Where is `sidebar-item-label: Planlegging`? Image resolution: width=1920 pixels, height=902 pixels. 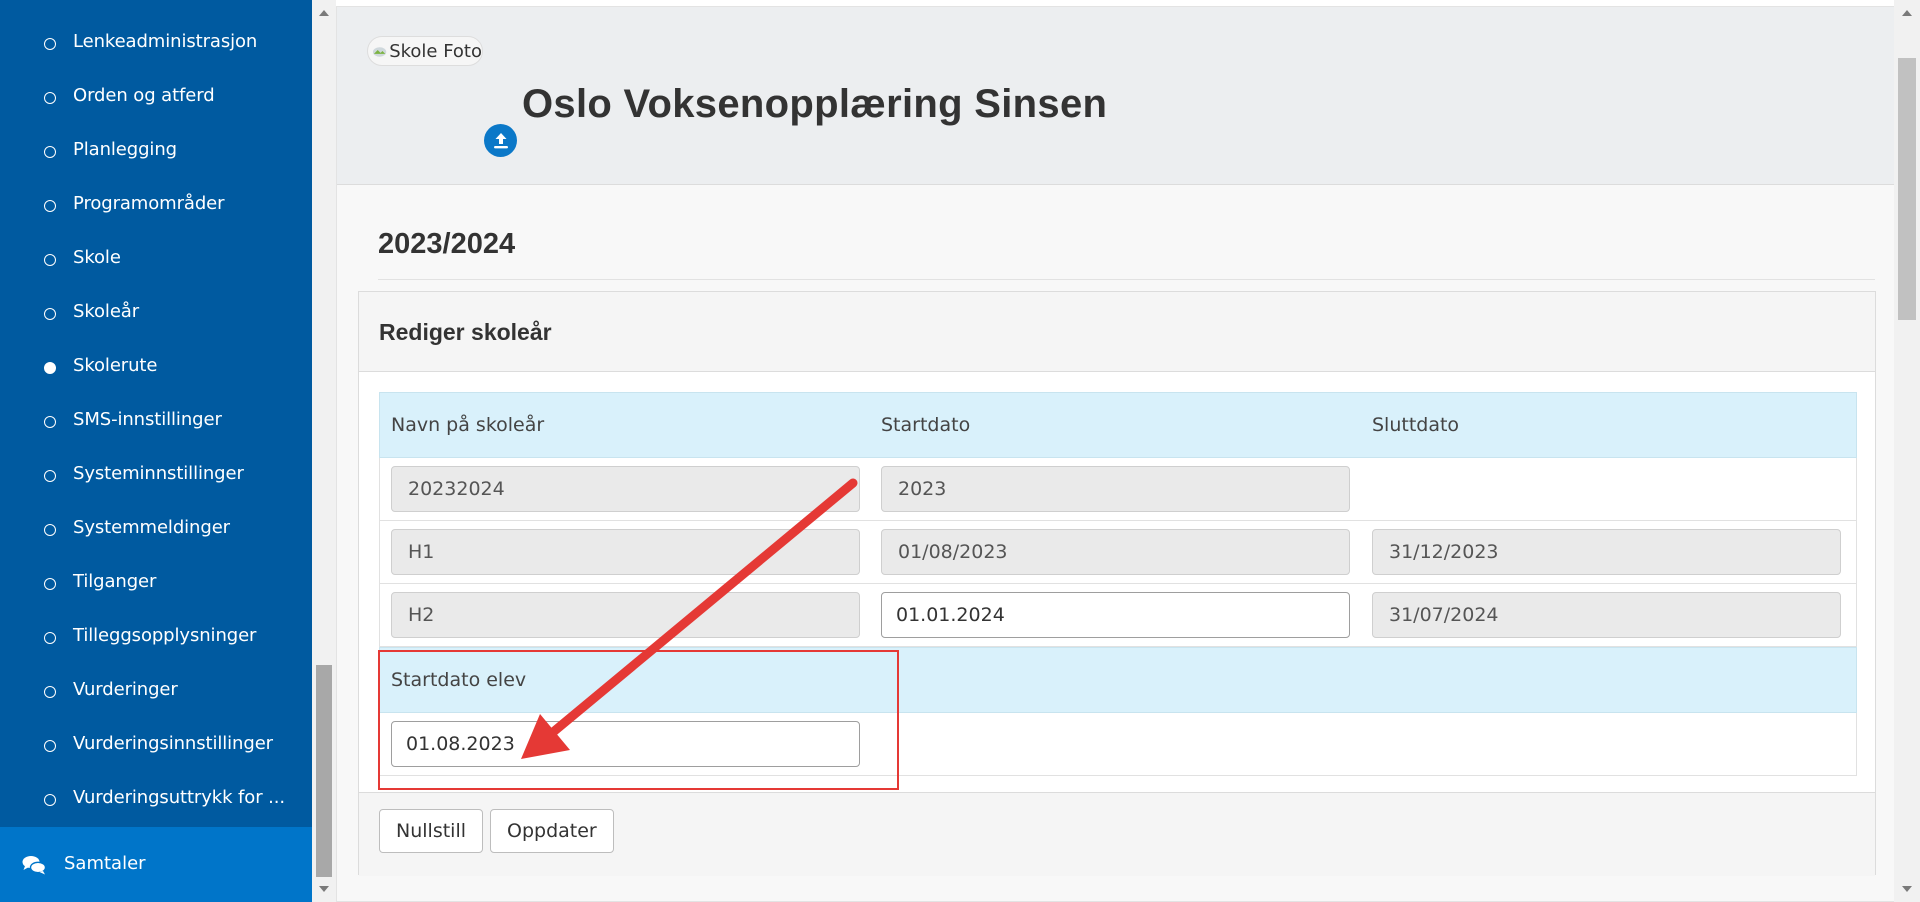 sidebar-item-label: Planlegging is located at coordinates (125, 149).